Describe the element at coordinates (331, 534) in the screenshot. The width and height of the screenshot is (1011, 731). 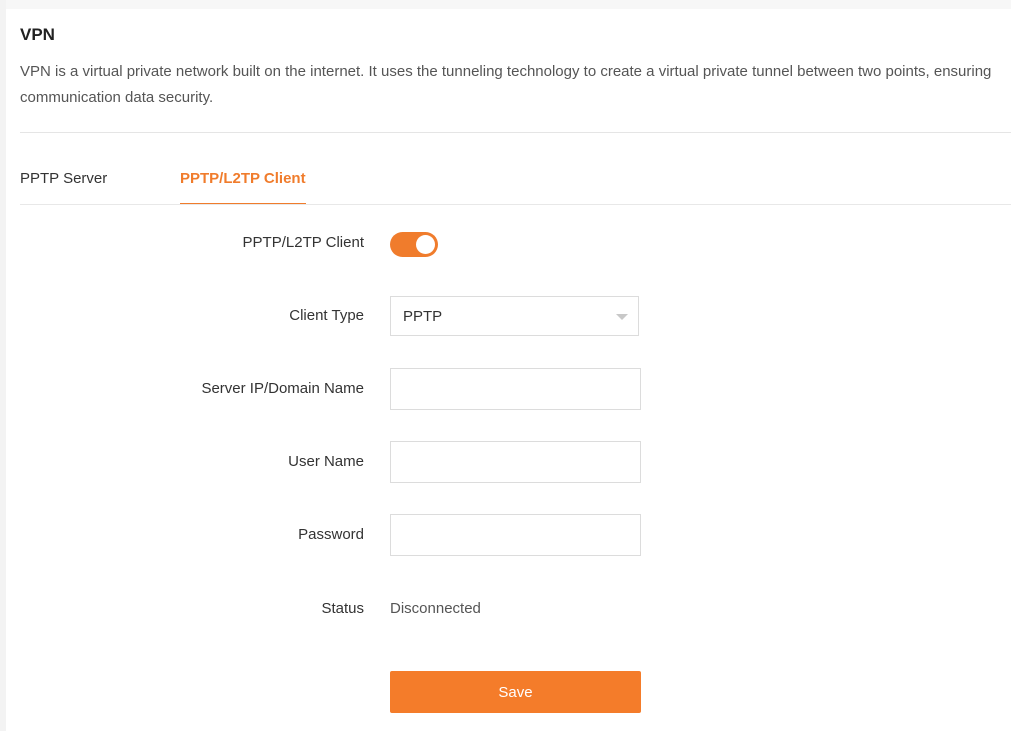
I see `password-label: Password` at that location.